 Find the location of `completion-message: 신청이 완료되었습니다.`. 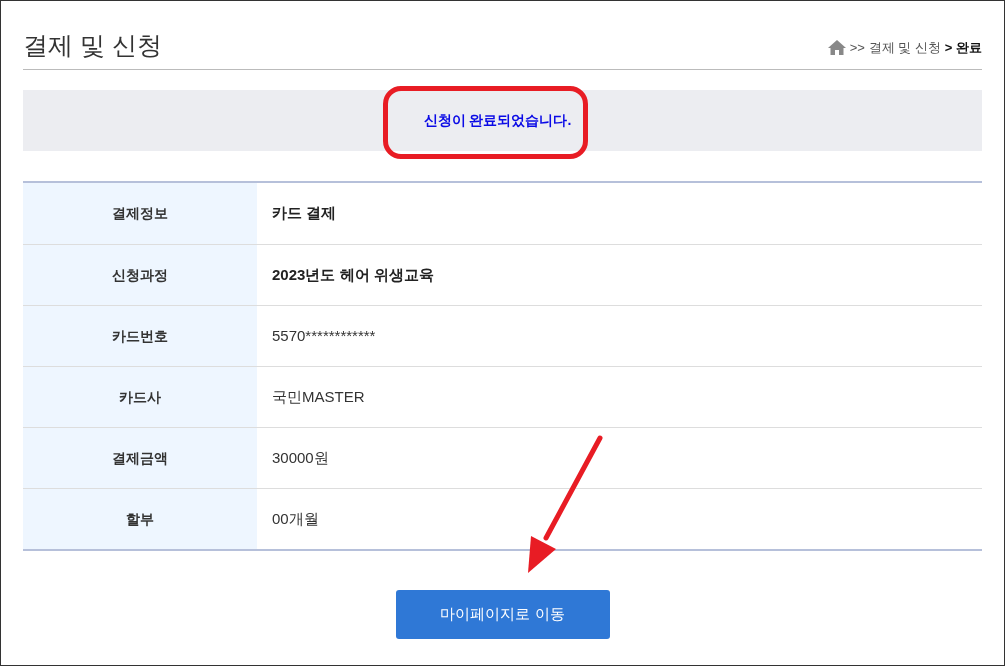

completion-message: 신청이 완료되었습니다. is located at coordinates (497, 120).